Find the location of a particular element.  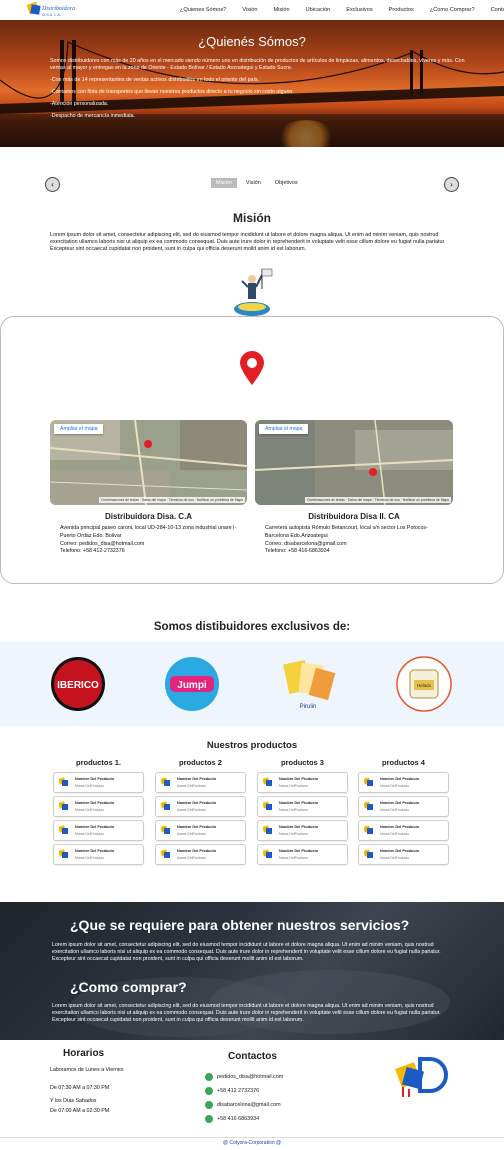

contact-text: disabarcelona@gmail.com is located at coordinates (249, 1105).